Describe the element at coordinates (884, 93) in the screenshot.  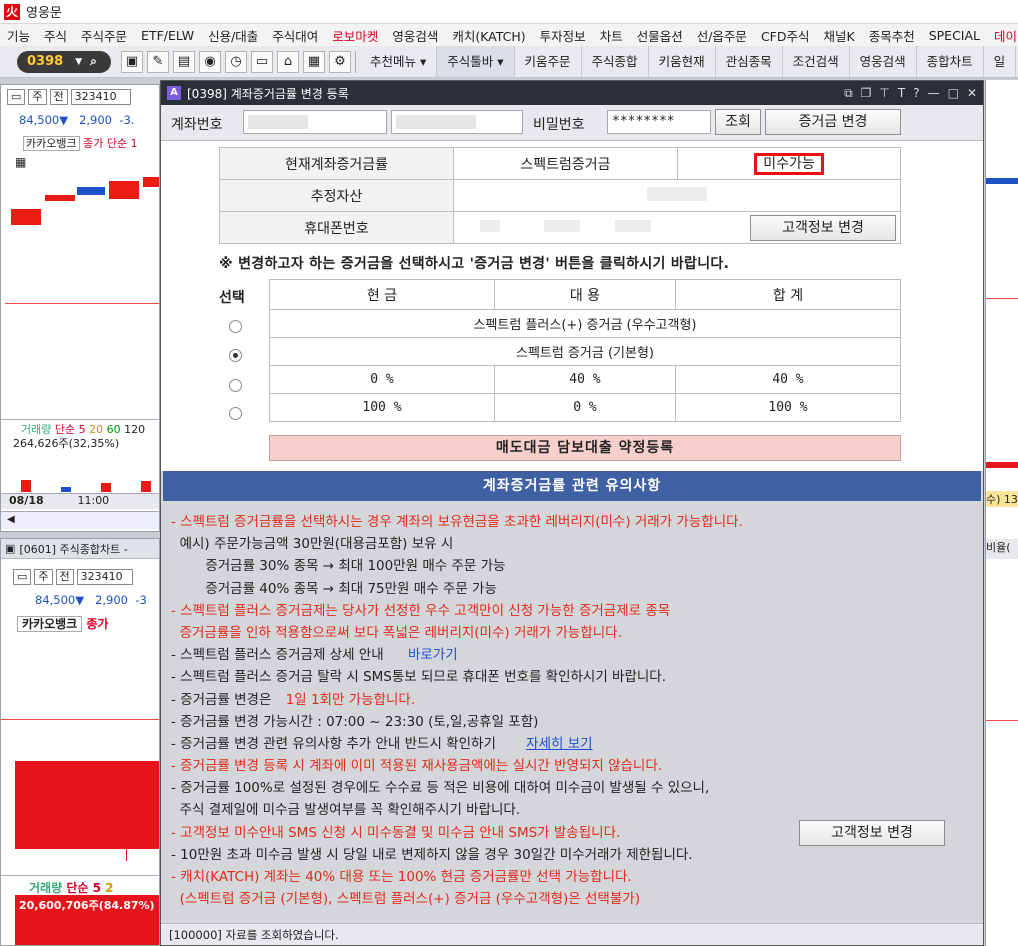
I see `pin-icon: ⊤` at that location.